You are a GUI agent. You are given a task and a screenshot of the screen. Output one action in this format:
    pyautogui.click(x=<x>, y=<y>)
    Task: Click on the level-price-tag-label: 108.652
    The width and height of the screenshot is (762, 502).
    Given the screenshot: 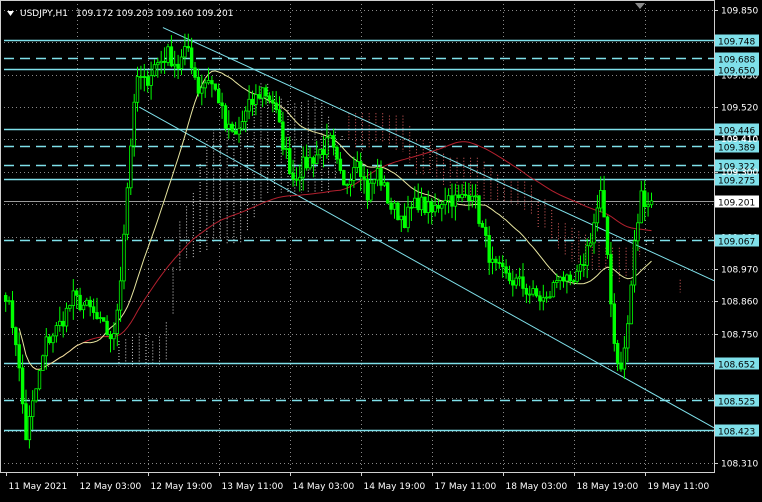 What is the action you would take?
    pyautogui.click(x=736, y=366)
    